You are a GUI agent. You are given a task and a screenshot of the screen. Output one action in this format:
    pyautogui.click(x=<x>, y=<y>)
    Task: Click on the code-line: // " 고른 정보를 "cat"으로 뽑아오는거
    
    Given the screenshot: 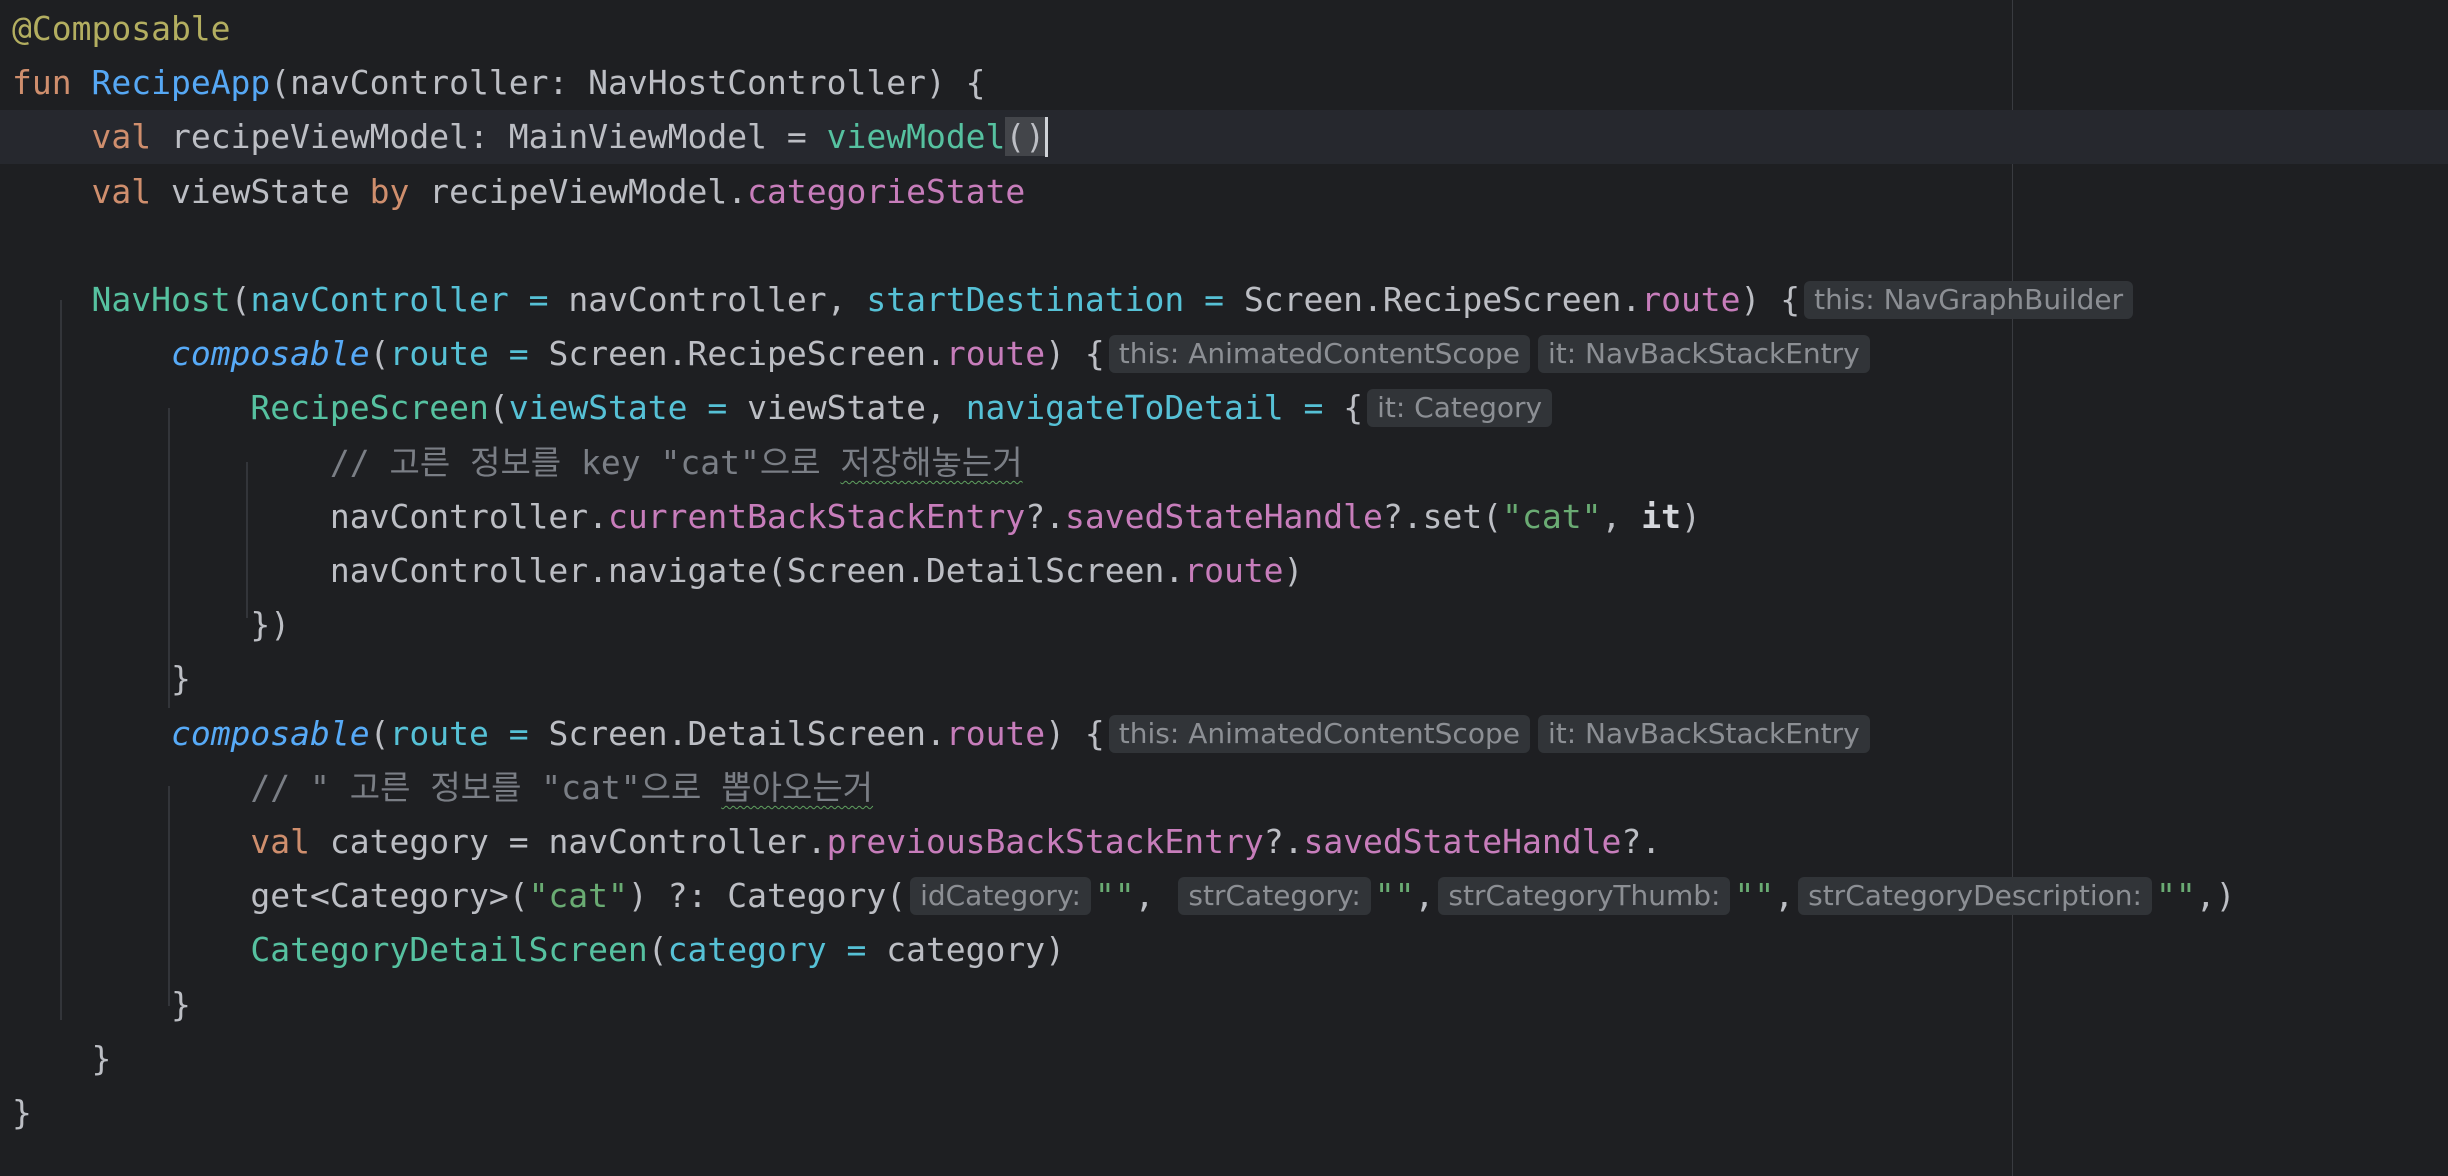 What is the action you would take?
    pyautogui.click(x=436, y=788)
    